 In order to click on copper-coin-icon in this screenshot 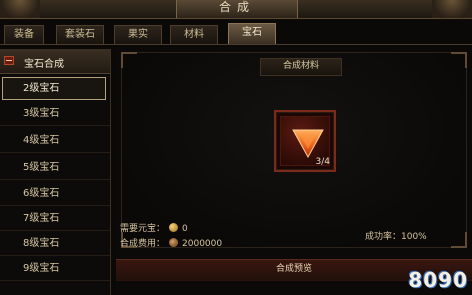, I will do `click(174, 242)`.